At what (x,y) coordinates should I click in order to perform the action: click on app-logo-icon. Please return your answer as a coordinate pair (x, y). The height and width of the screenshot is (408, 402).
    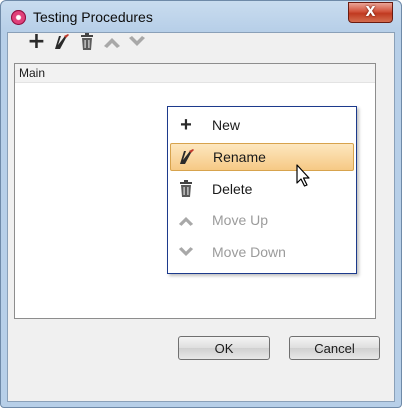
    Looking at the image, I should click on (18, 17).